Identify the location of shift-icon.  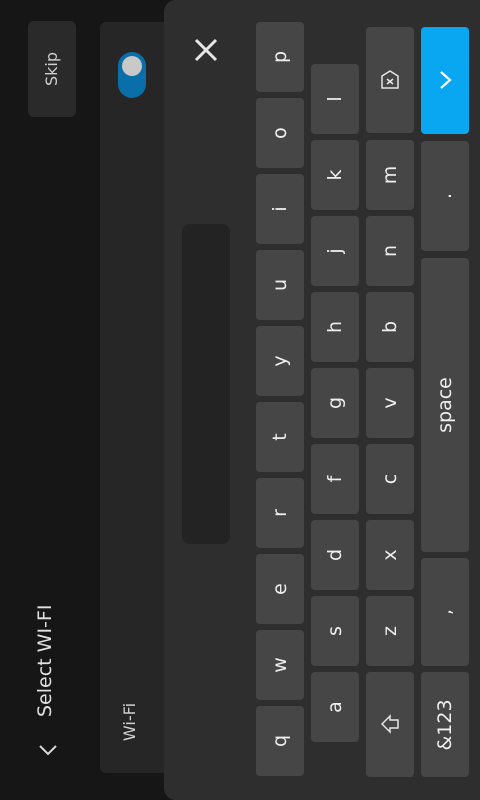
(389, 724).